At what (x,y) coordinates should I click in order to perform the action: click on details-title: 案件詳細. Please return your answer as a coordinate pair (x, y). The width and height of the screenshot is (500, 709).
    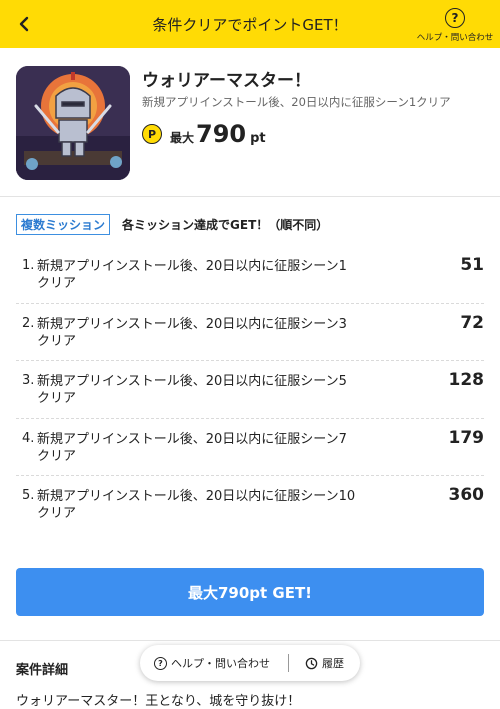
    Looking at the image, I should click on (42, 670).